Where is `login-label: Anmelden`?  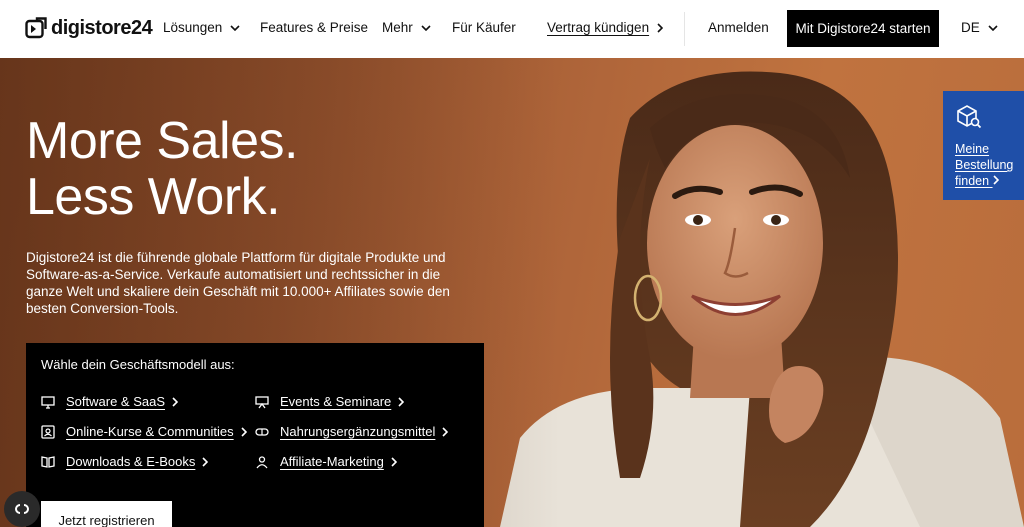 login-label: Anmelden is located at coordinates (738, 27).